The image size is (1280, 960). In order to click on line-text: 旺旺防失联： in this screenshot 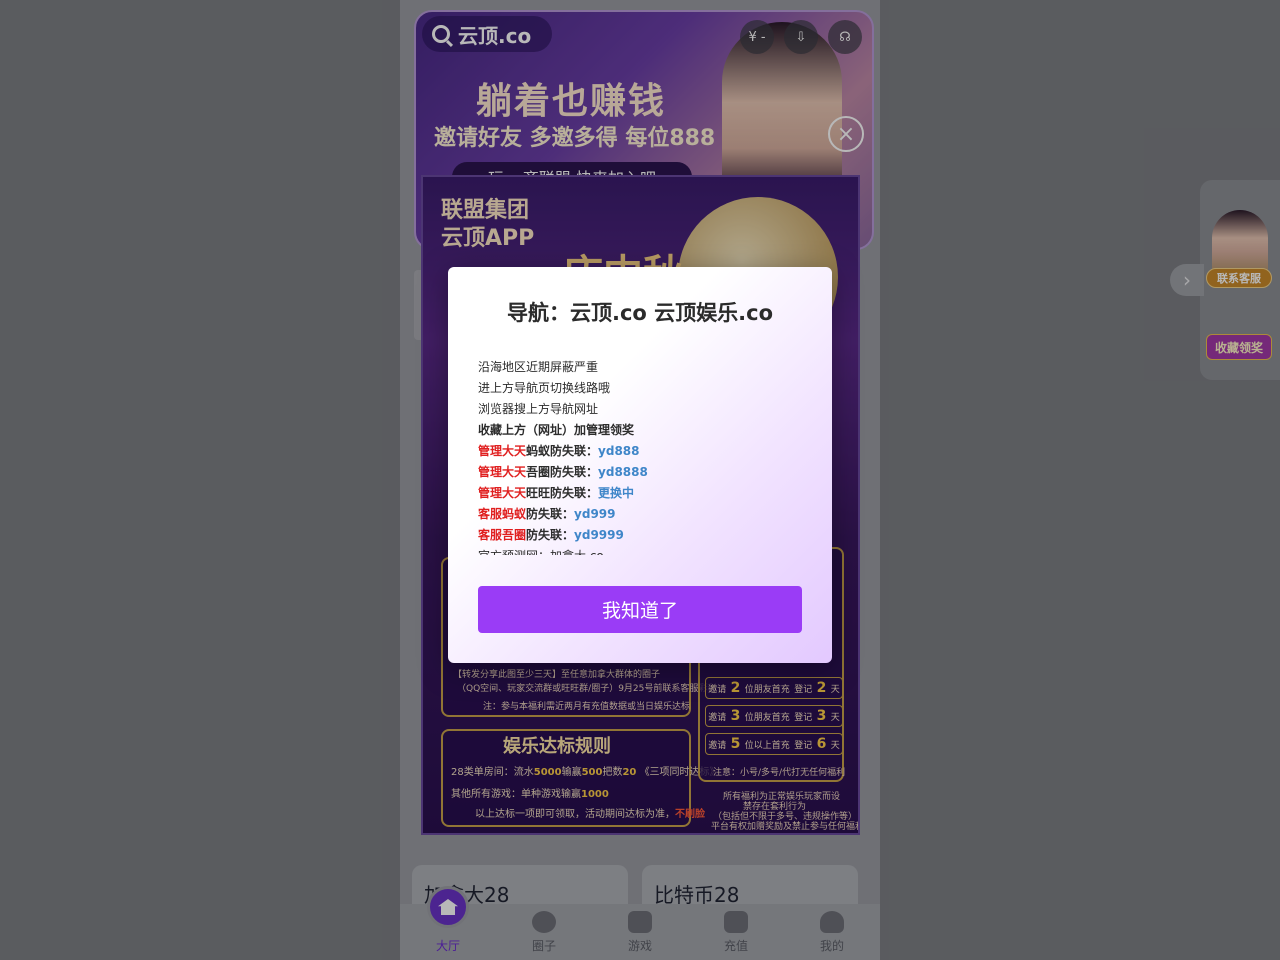, I will do `click(562, 493)`.